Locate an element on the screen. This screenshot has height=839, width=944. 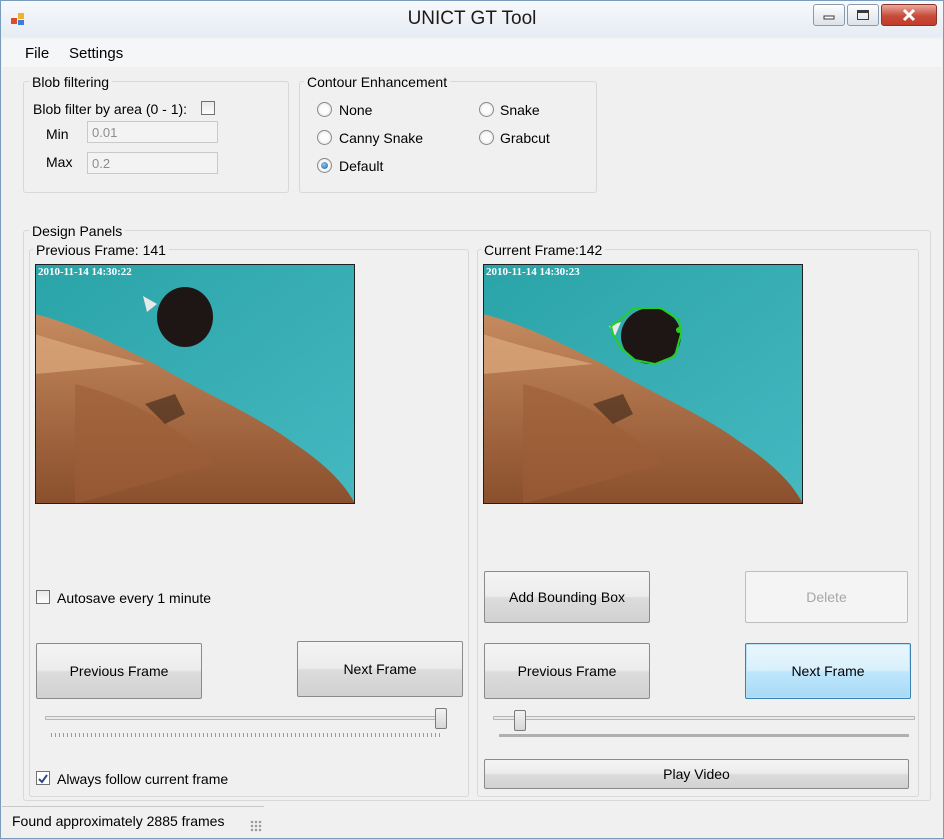
underwater-scene-image: 2010-11-14 14:30:22 is located at coordinates (195, 384).